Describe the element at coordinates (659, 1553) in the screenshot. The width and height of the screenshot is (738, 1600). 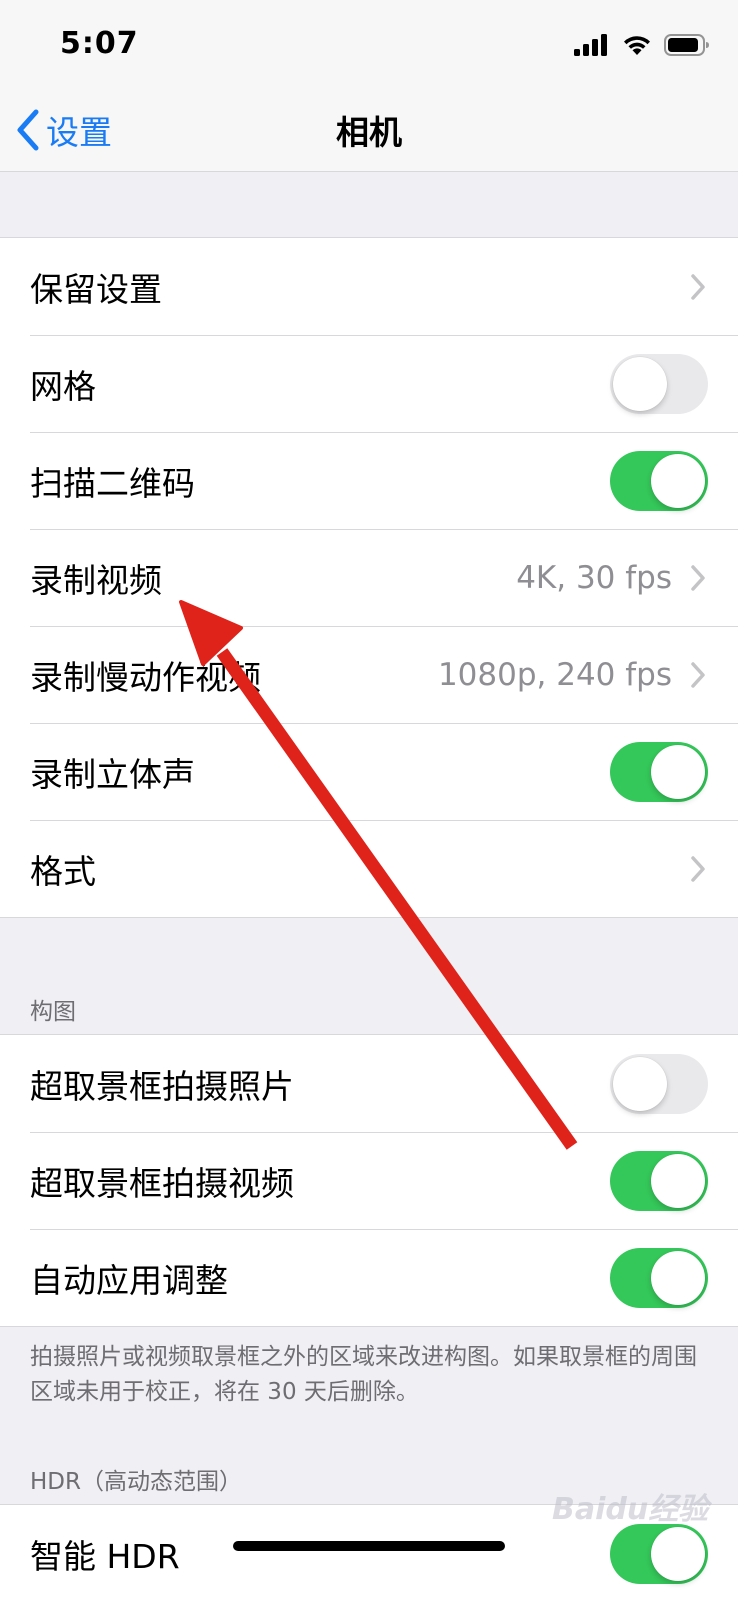
I see `smart-hdr-toggle` at that location.